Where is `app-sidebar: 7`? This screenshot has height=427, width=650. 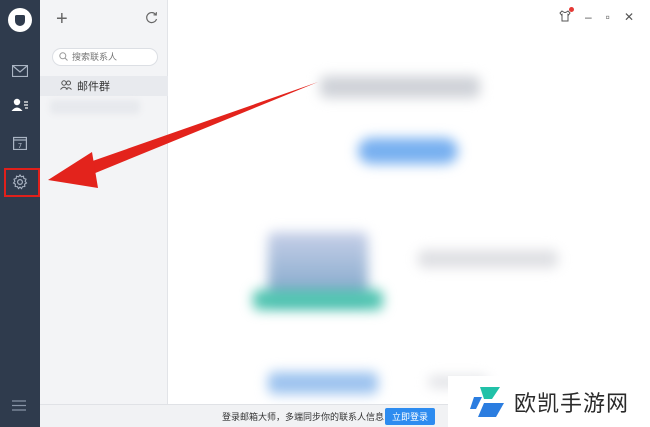
app-sidebar: 7 is located at coordinates (20, 213).